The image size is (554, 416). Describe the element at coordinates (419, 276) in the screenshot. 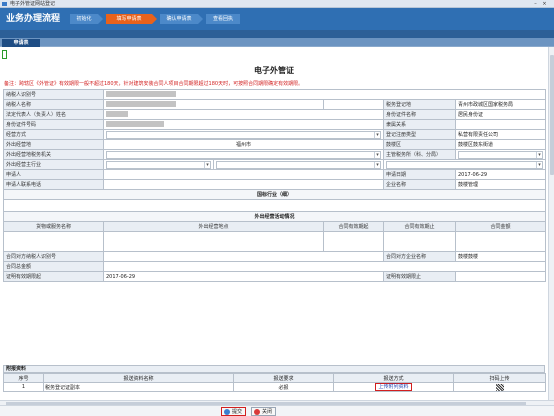

I see `label-valid-to: 证明有效期限止` at that location.